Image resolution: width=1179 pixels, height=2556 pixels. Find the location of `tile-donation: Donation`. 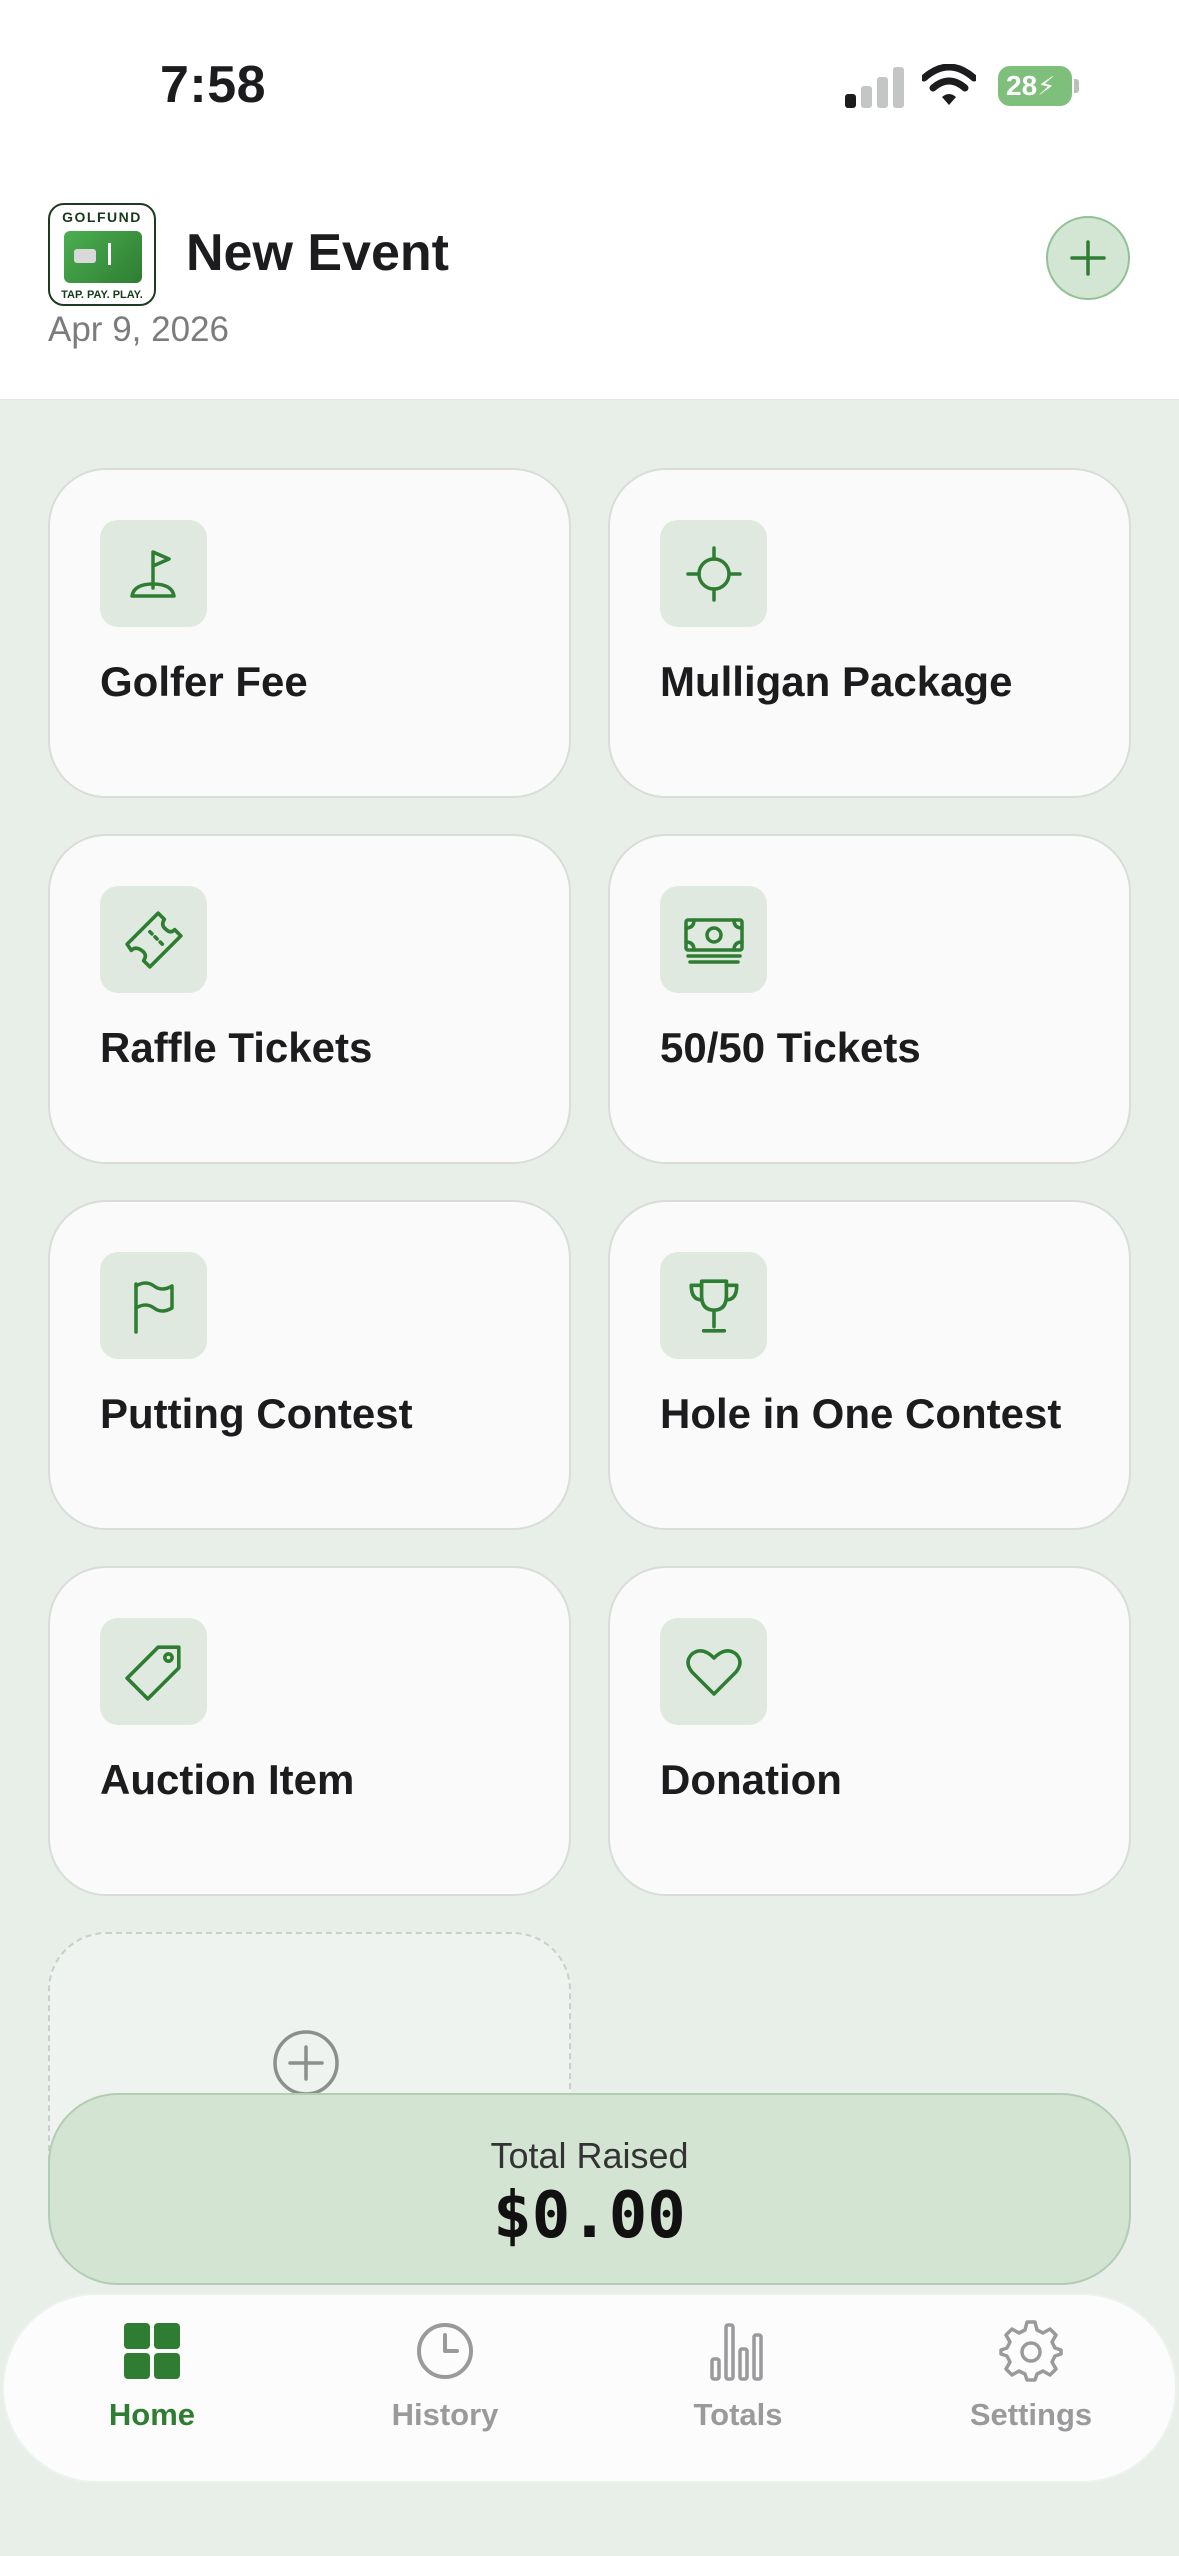

tile-donation: Donation is located at coordinates (869, 1731).